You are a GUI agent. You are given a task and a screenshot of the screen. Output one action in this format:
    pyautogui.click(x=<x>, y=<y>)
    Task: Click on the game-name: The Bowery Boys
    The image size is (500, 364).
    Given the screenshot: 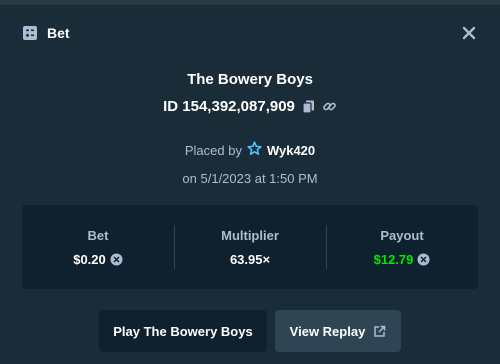 What is the action you would take?
    pyautogui.click(x=250, y=79)
    